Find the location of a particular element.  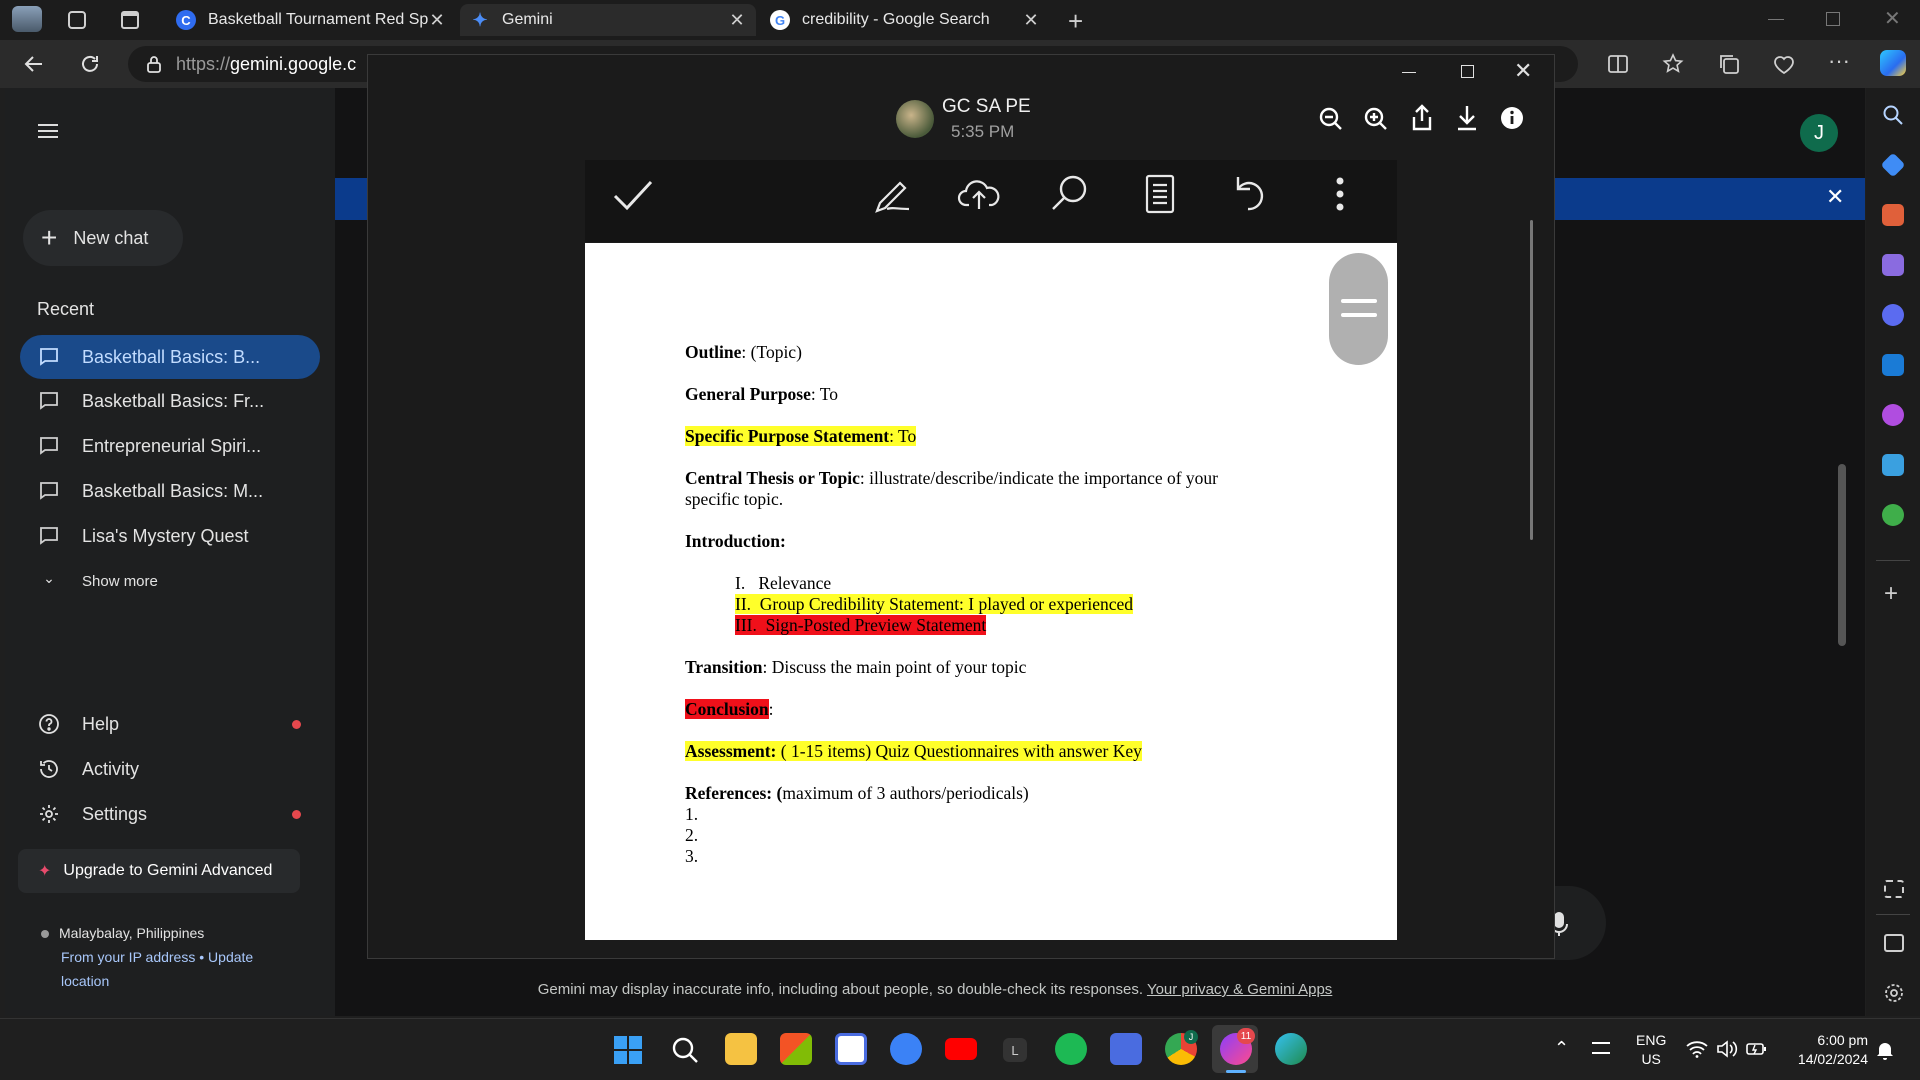

profile-icon is located at coordinates (27, 19).